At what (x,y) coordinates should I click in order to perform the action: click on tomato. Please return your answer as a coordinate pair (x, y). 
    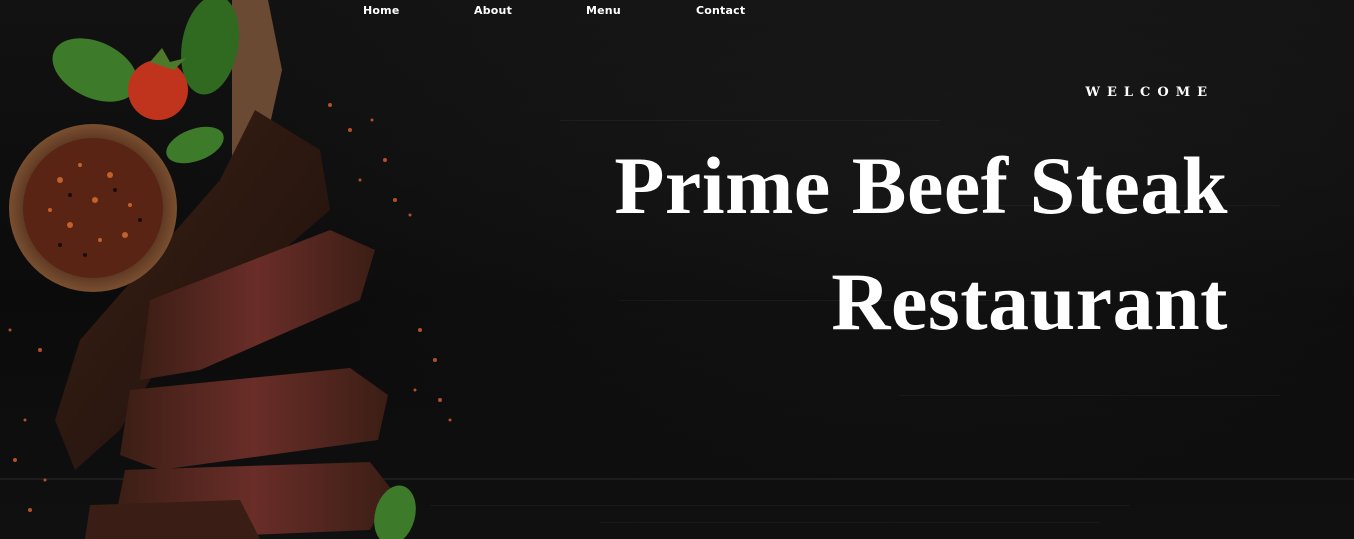
    Looking at the image, I should click on (158, 90).